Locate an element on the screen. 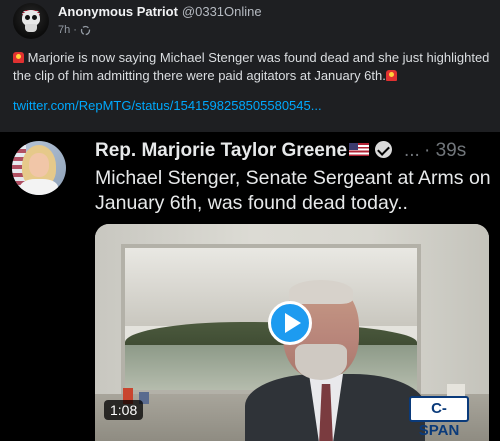  avatar-face is located at coordinates (39, 165).